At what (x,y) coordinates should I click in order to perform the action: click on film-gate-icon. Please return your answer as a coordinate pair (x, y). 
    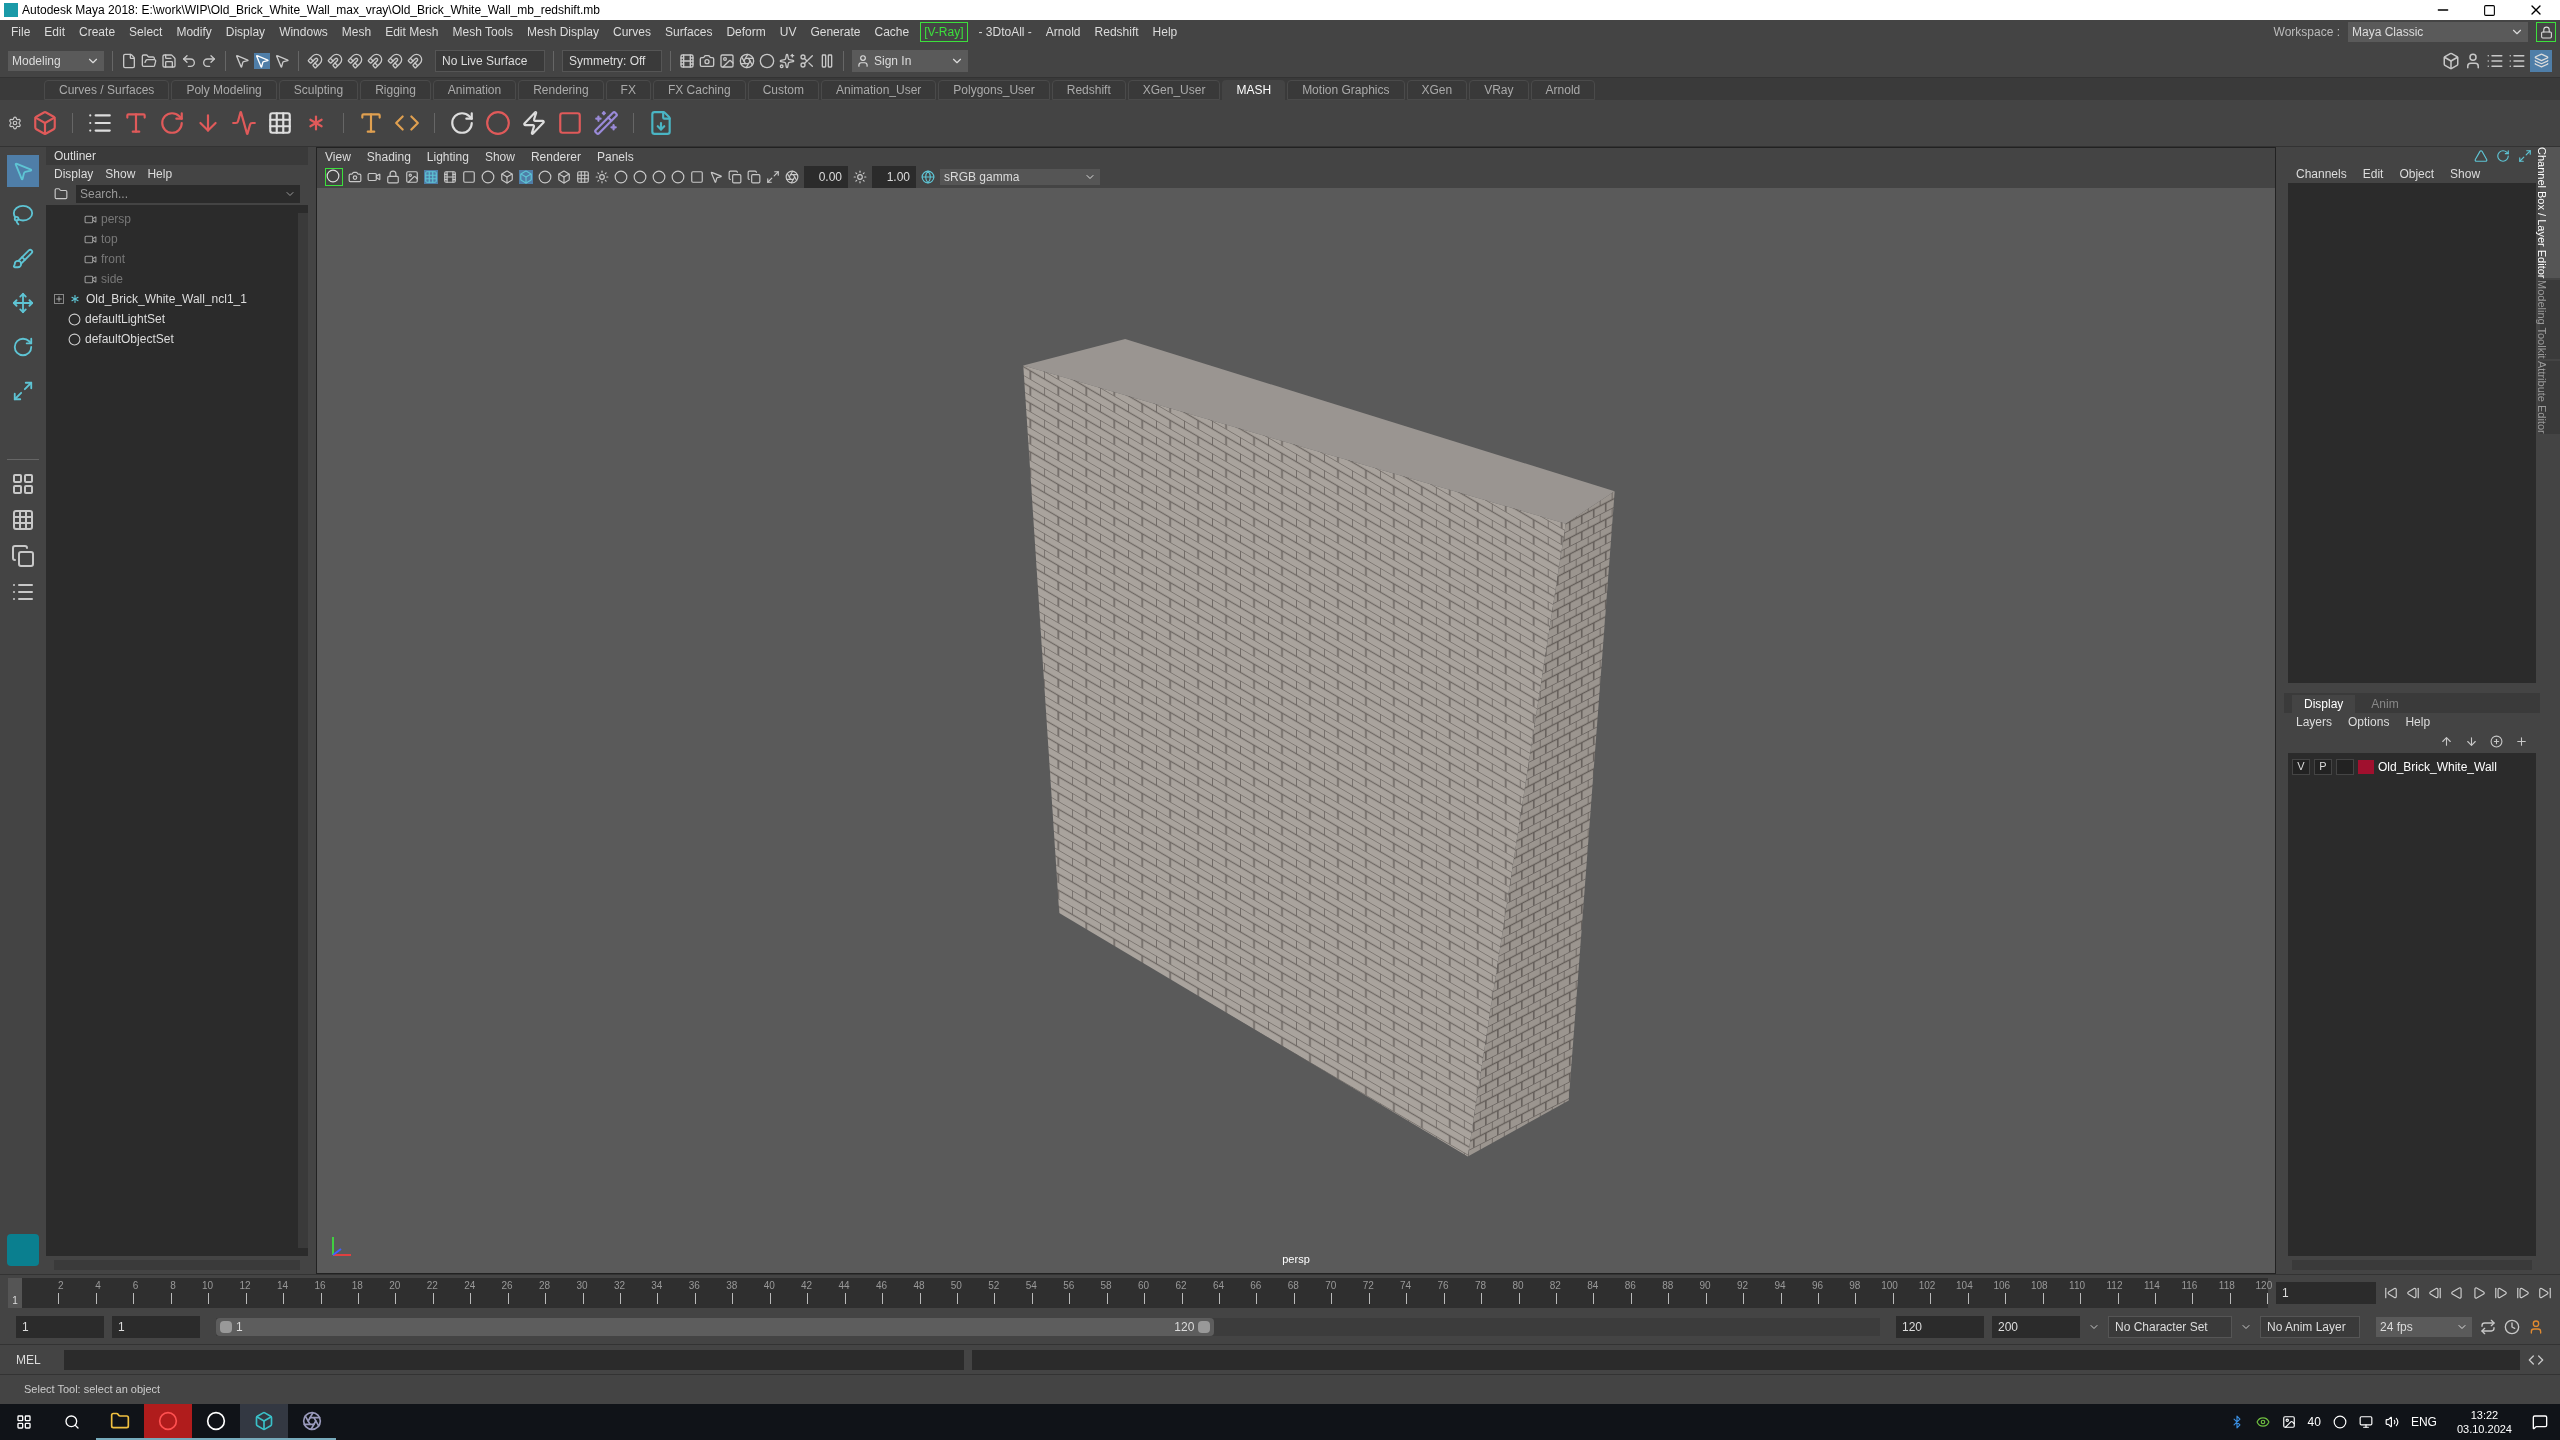
    Looking at the image, I should click on (450, 177).